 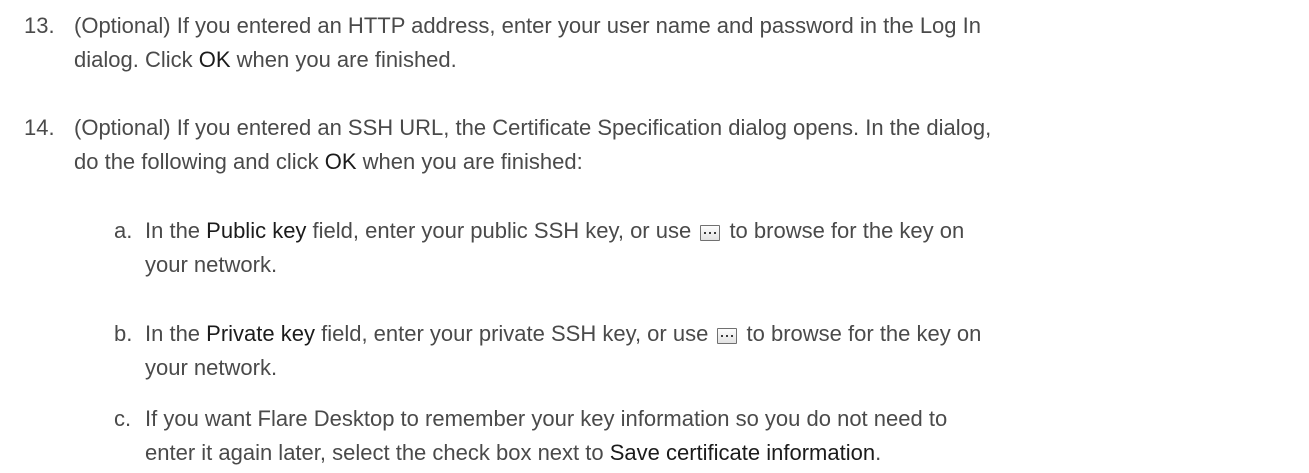 What do you see at coordinates (123, 418) in the screenshot?
I see `substep-letter: c.` at bounding box center [123, 418].